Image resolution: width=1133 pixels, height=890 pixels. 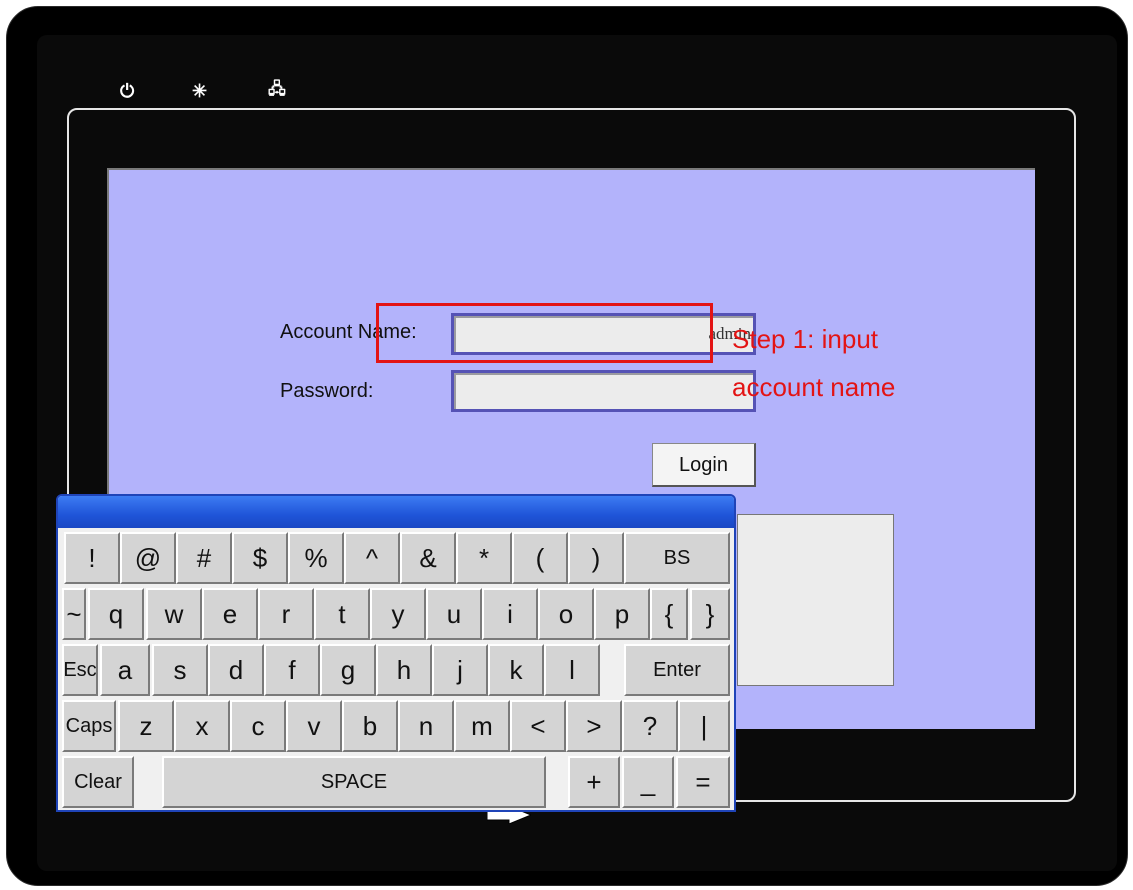 What do you see at coordinates (80, 670) in the screenshot?
I see `key-esc: Esc` at bounding box center [80, 670].